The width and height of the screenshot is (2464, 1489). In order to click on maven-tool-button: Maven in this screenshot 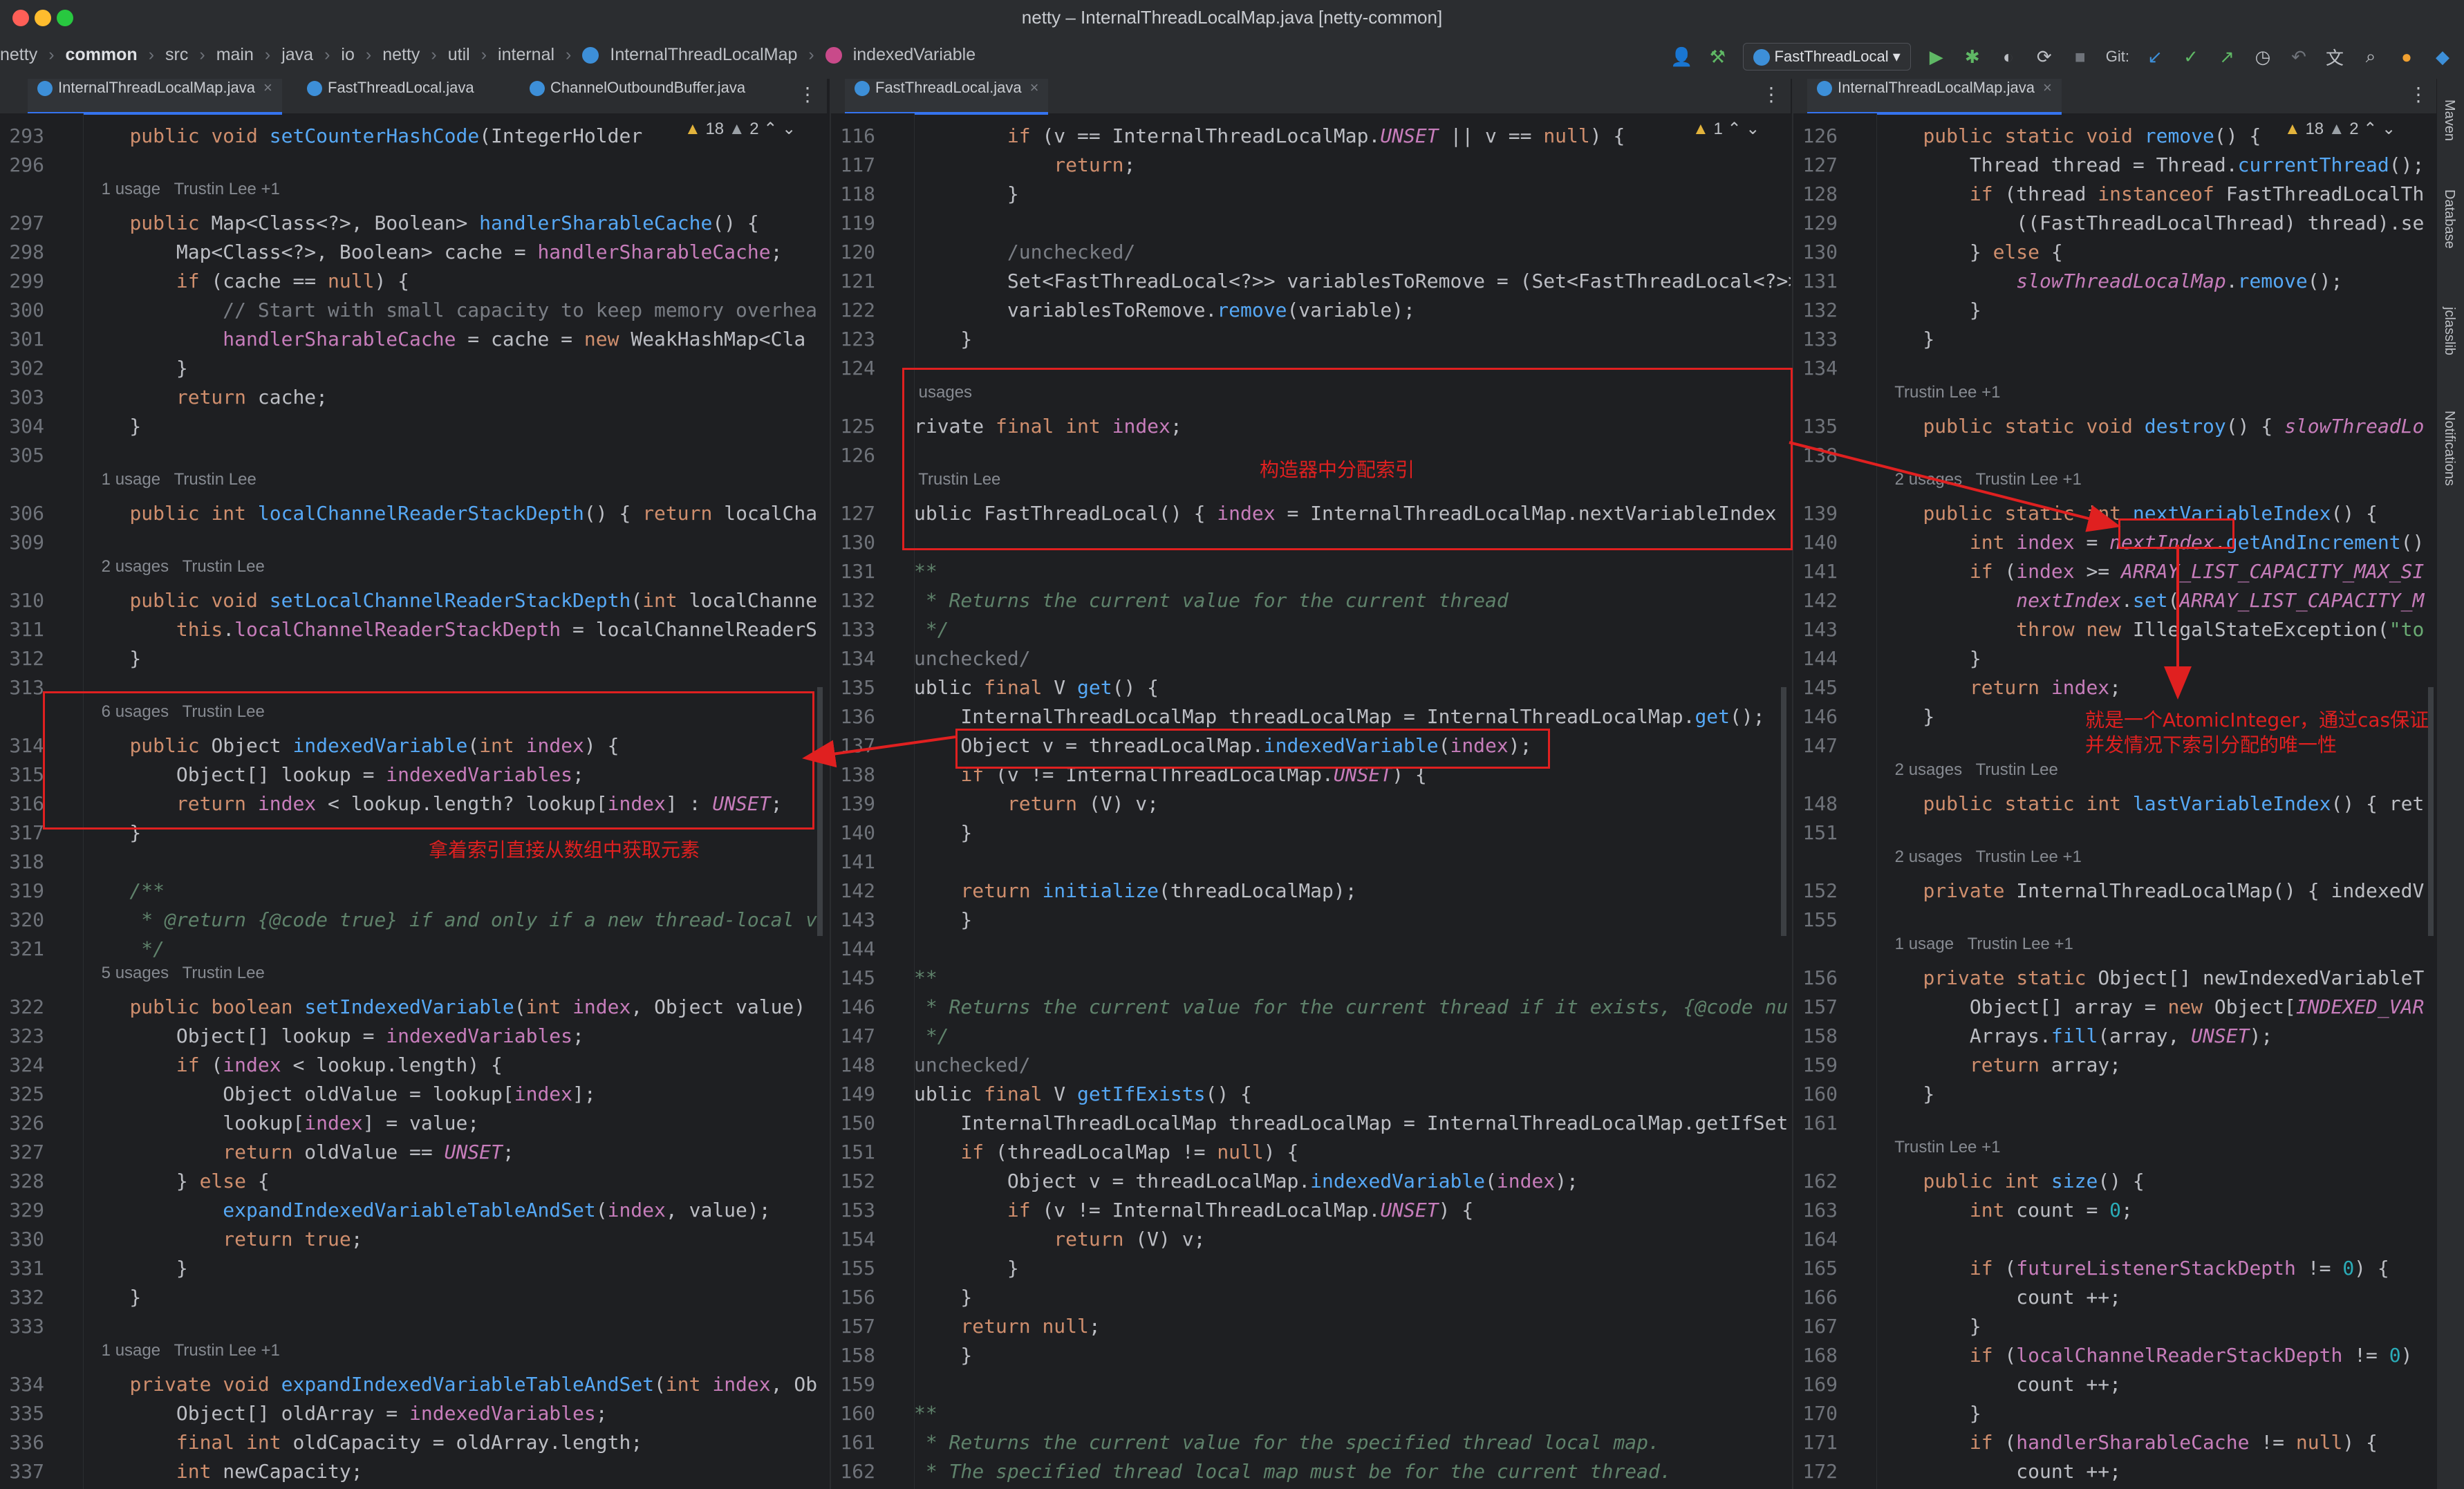, I will do `click(2449, 120)`.